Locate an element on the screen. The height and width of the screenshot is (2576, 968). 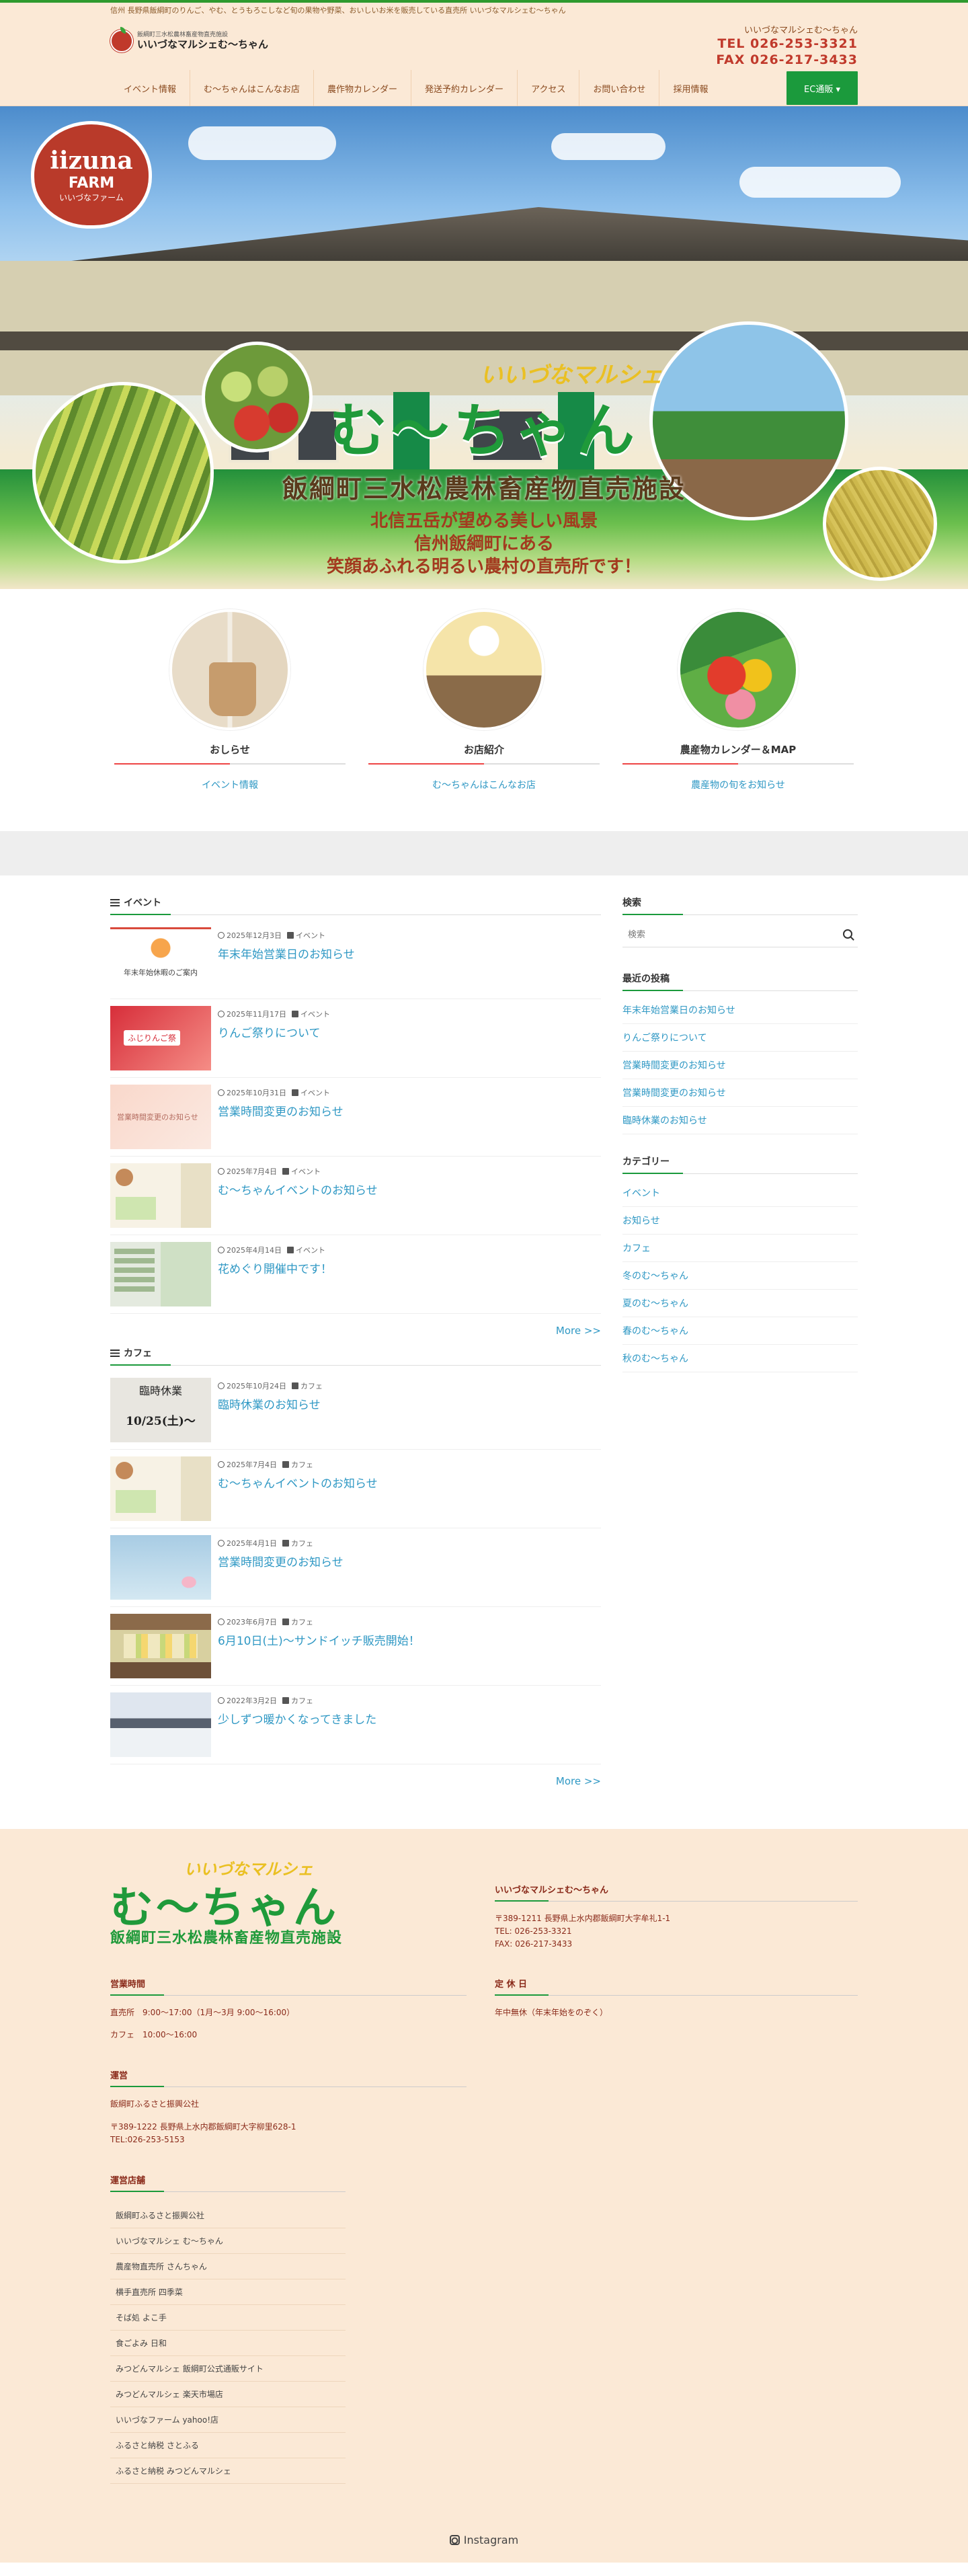
store-link: みつどんマルシェ 楽天市場店 is located at coordinates (228, 2395).